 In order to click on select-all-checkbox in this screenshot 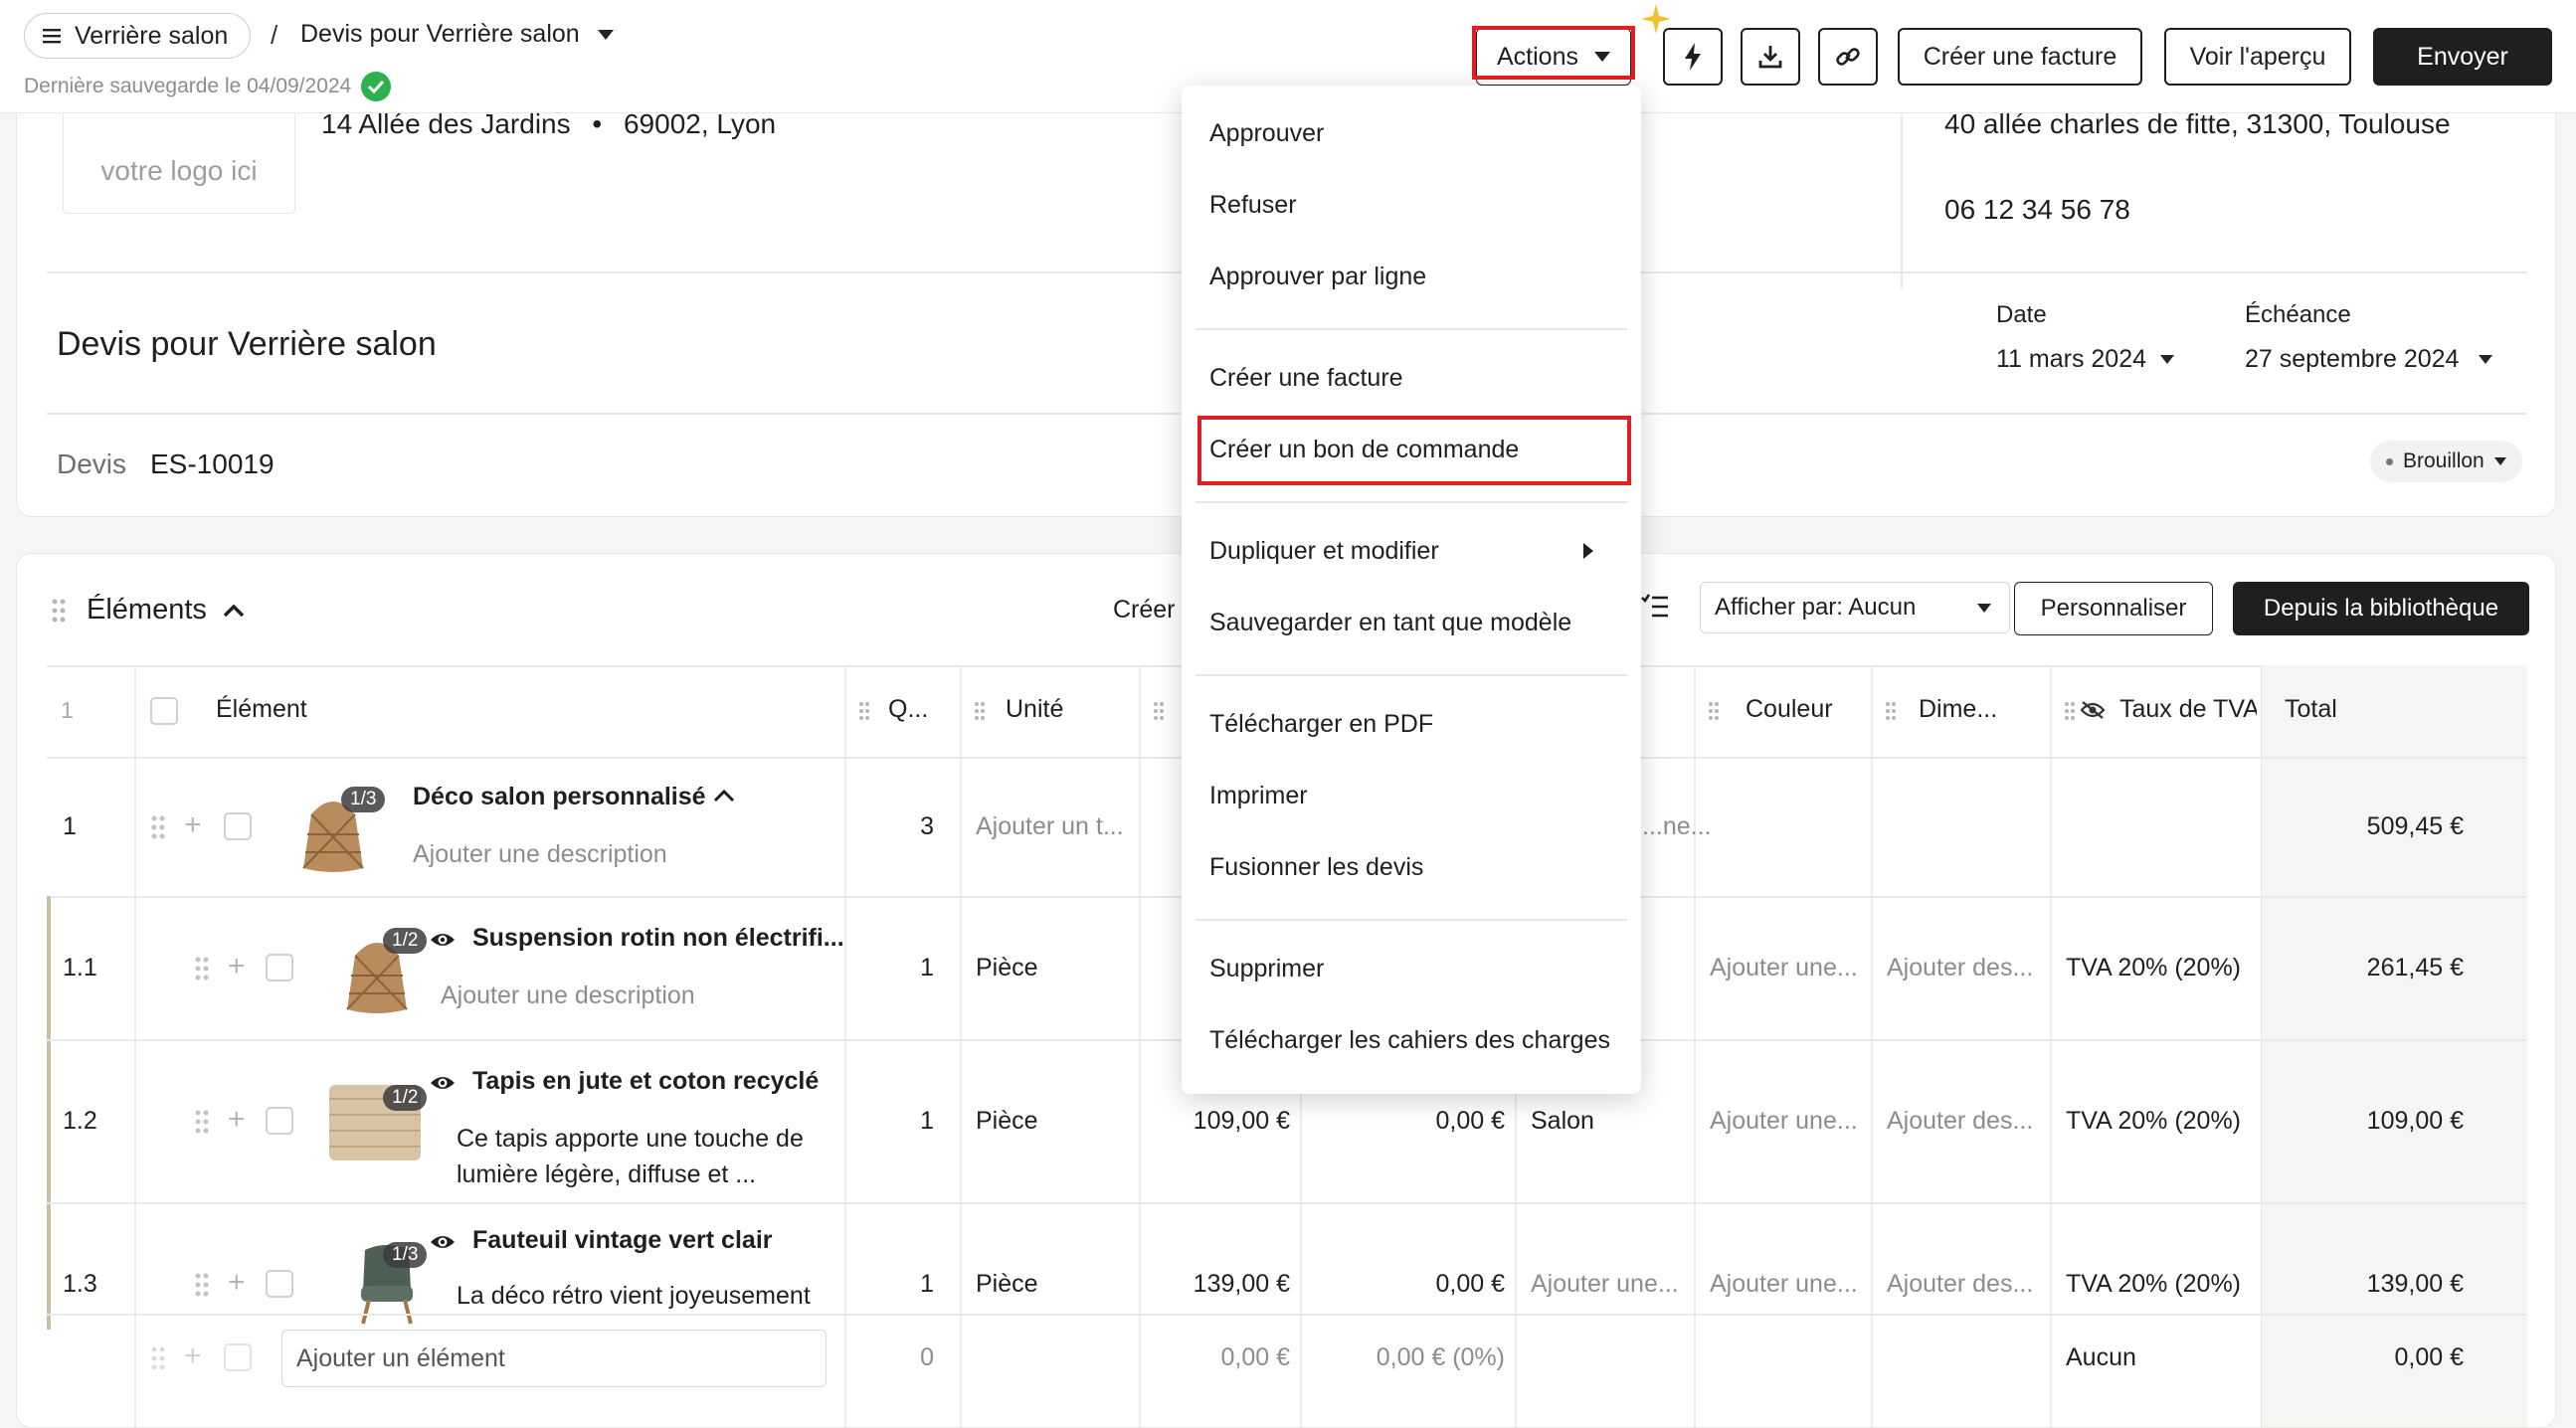, I will do `click(164, 711)`.